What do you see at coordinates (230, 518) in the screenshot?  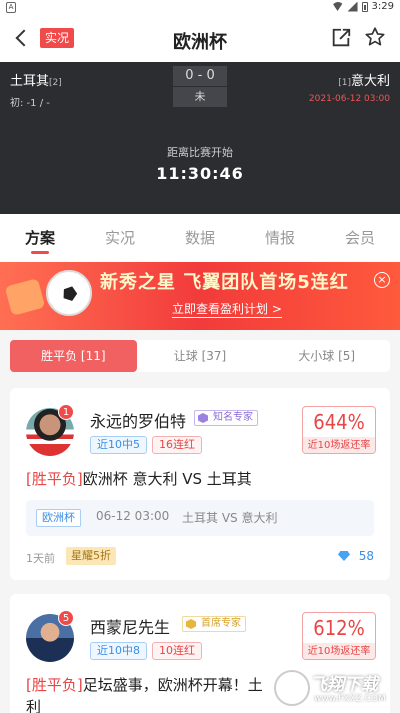 I see `match-teams: 土耳其 VS 意大利` at bounding box center [230, 518].